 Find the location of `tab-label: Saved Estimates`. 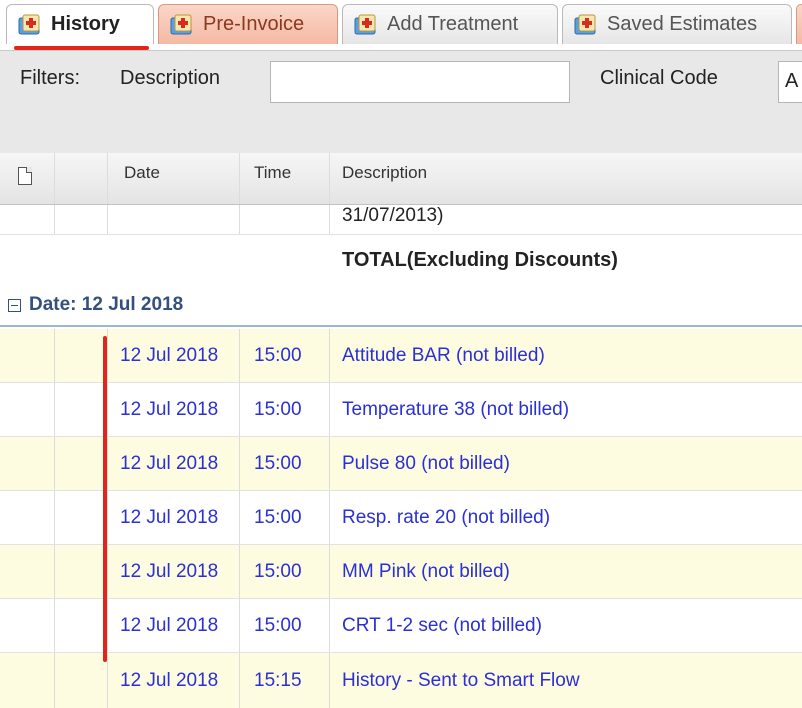

tab-label: Saved Estimates is located at coordinates (682, 24).